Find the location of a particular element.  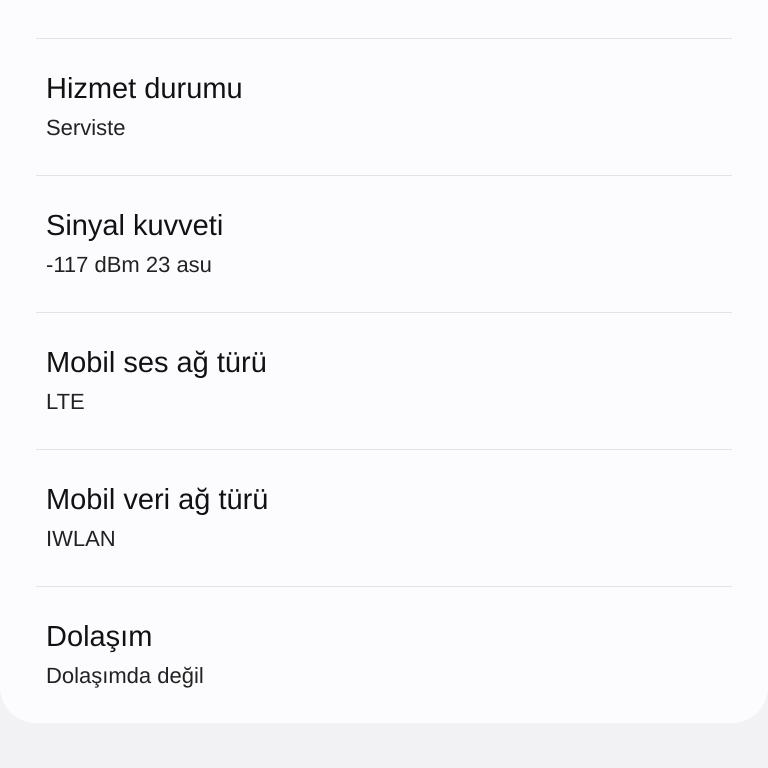

row-value: LTE is located at coordinates (66, 402).